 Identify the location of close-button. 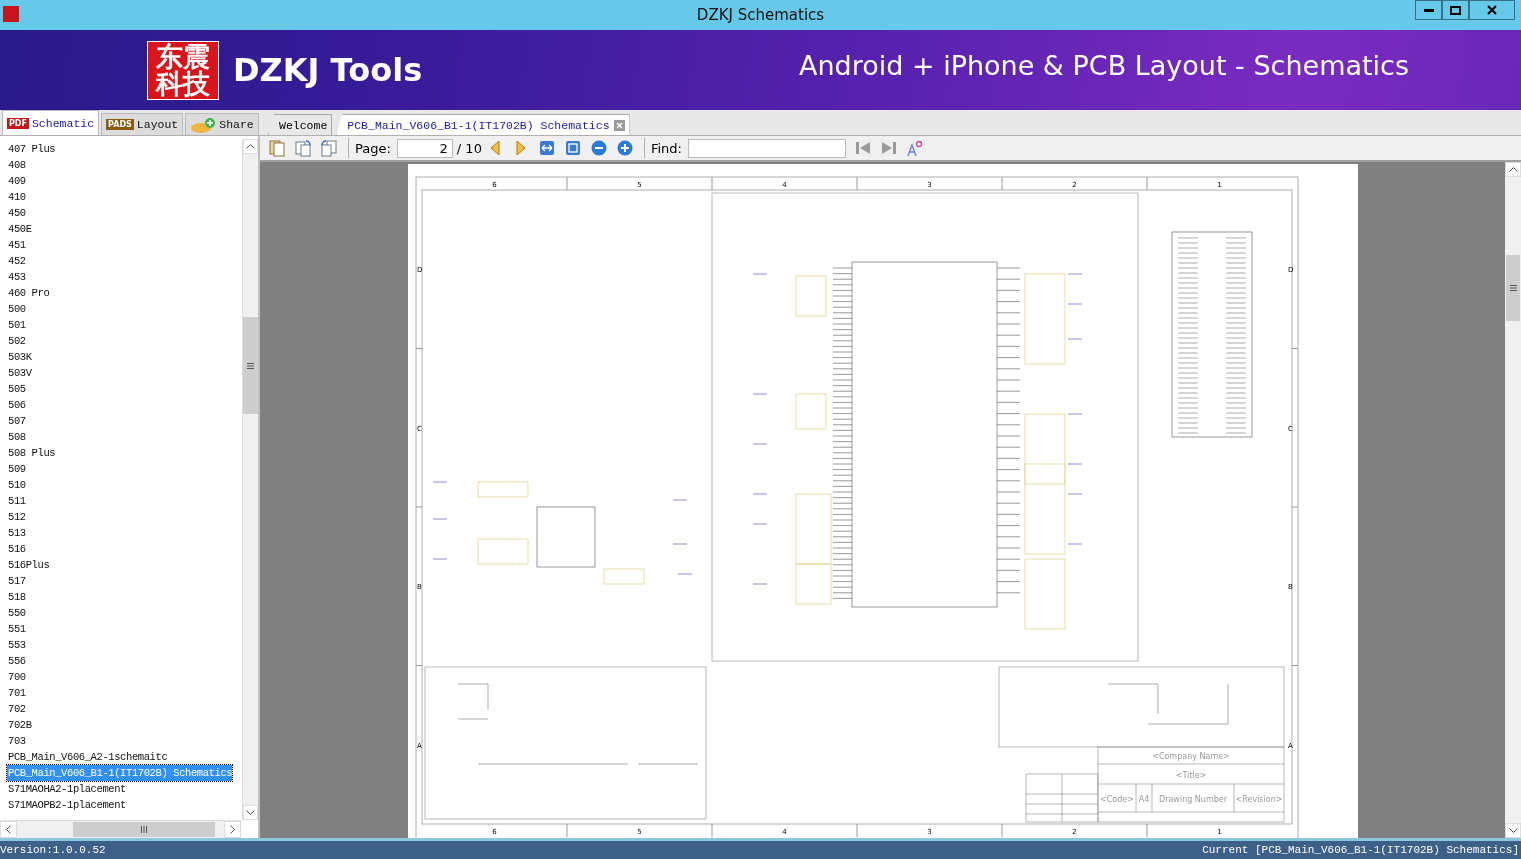
(1492, 10).